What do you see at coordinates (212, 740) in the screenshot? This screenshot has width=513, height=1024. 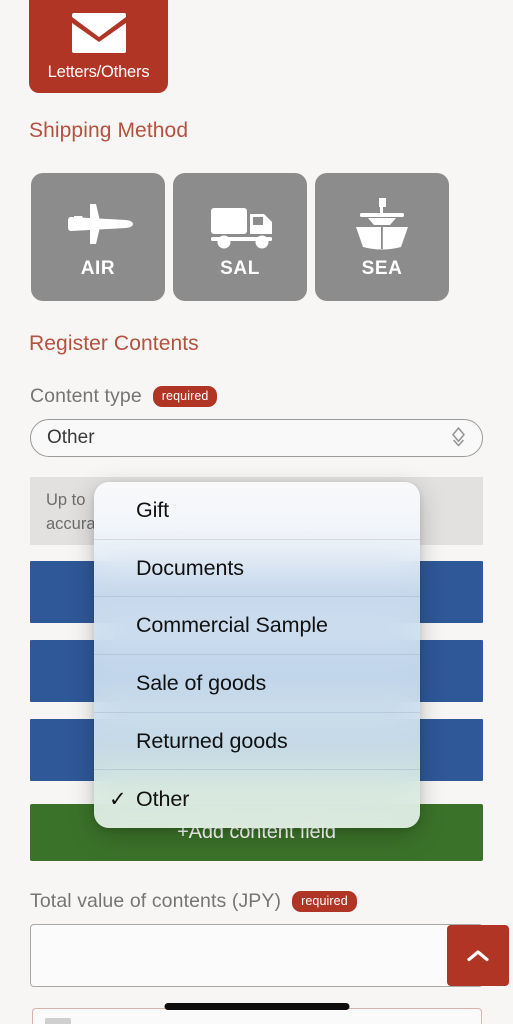 I see `popup-option-label: Returned goods` at bounding box center [212, 740].